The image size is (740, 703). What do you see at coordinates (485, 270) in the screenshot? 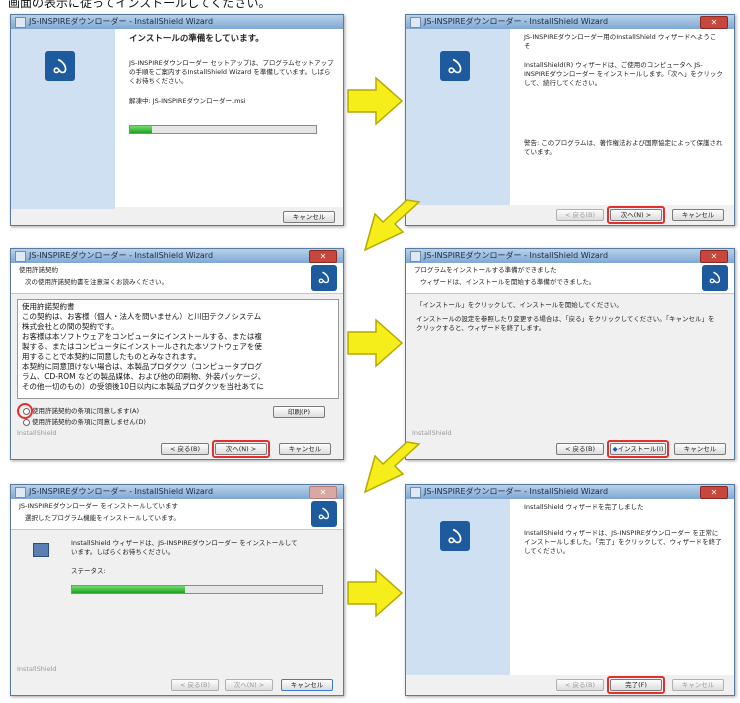
I see `header-title: プログラムをインストールする準備ができました` at bounding box center [485, 270].